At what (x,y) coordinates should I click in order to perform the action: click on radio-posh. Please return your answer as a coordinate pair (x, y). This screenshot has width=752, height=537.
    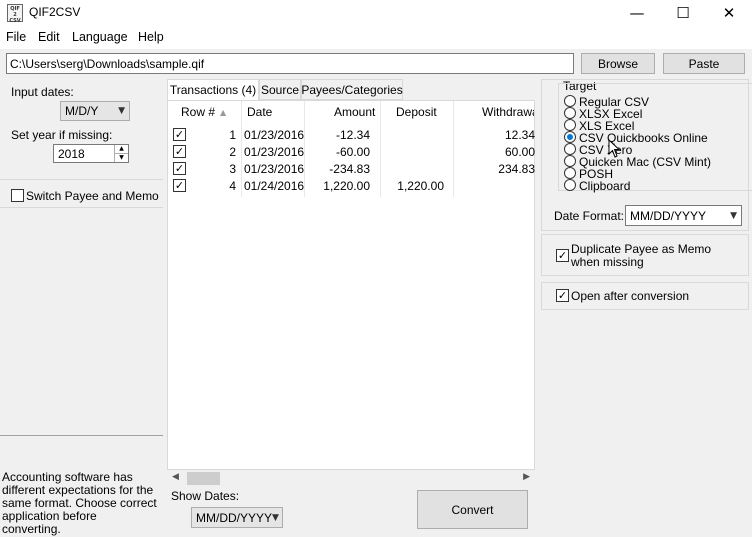
    Looking at the image, I should click on (570, 173).